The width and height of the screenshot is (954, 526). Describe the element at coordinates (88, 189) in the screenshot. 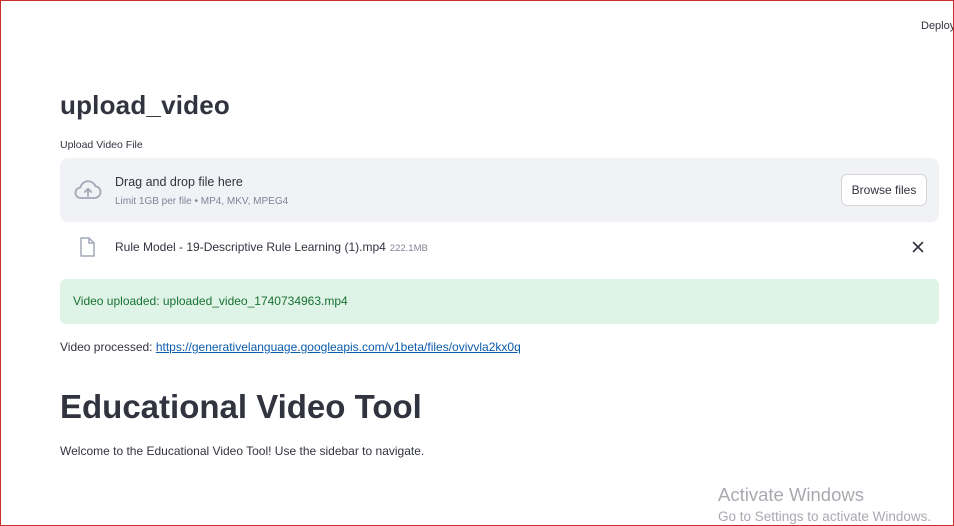

I see `cloud-upload-icon` at that location.